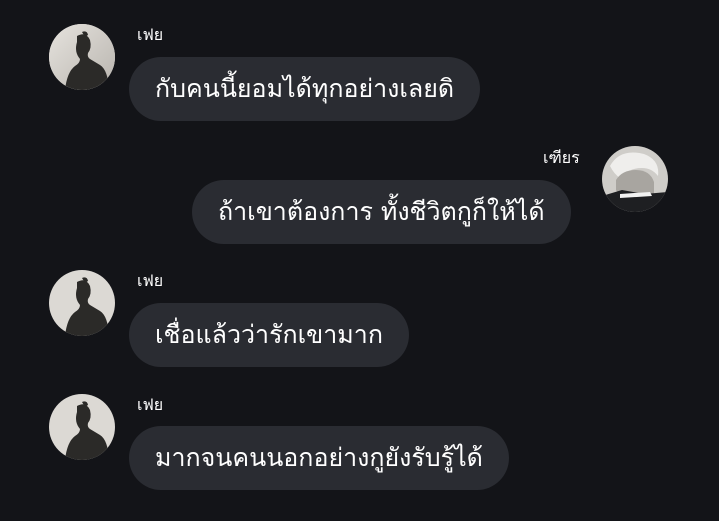  I want to click on message-bubble: กับคนนี้ยอมได้ทุกอย่างเลยดิ, so click(305, 89).